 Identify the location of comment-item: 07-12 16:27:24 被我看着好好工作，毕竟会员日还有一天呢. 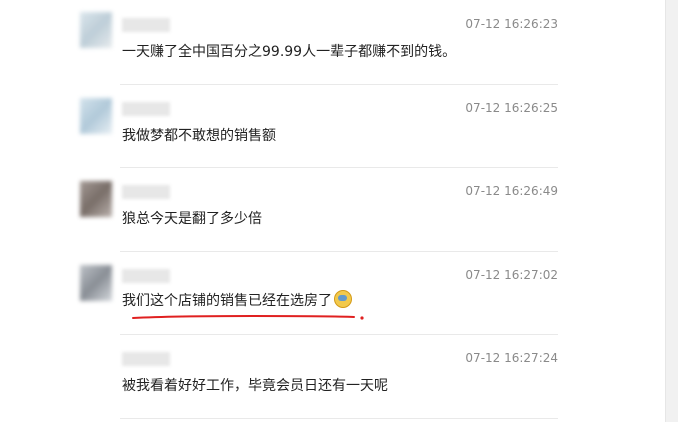
(319, 374).